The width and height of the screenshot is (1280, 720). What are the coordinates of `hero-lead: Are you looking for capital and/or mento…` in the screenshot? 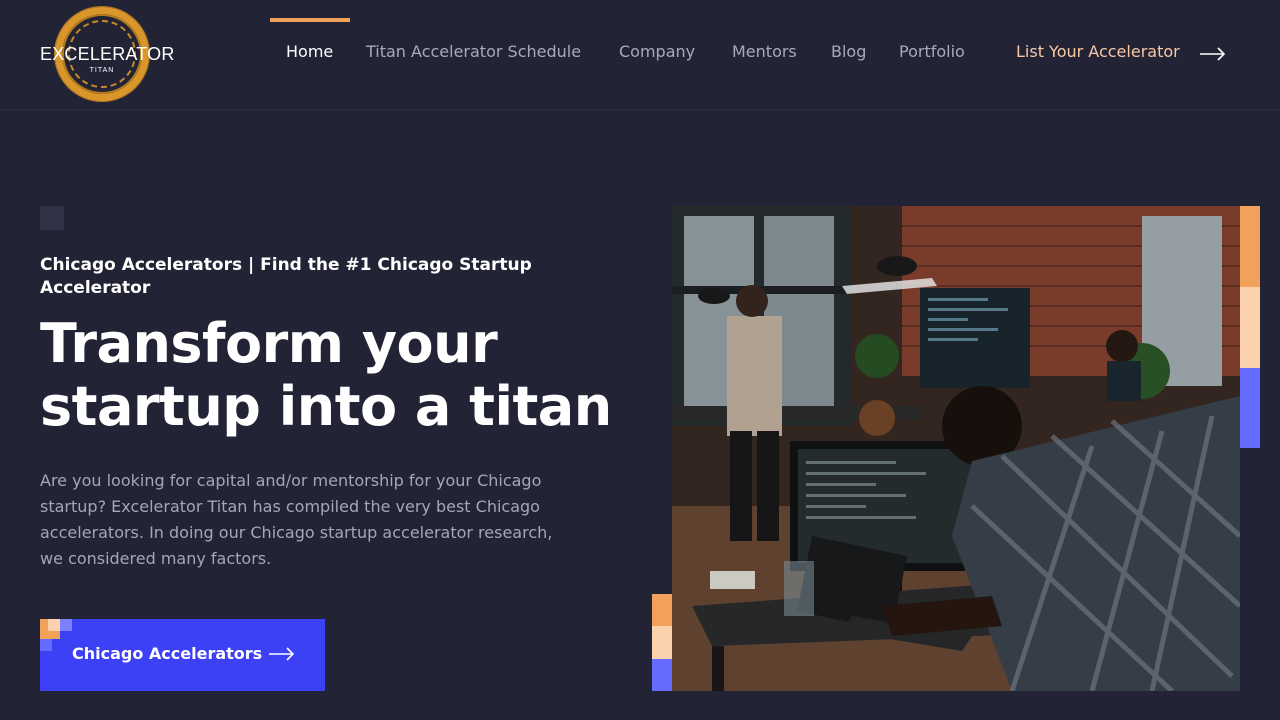 It's located at (296, 519).